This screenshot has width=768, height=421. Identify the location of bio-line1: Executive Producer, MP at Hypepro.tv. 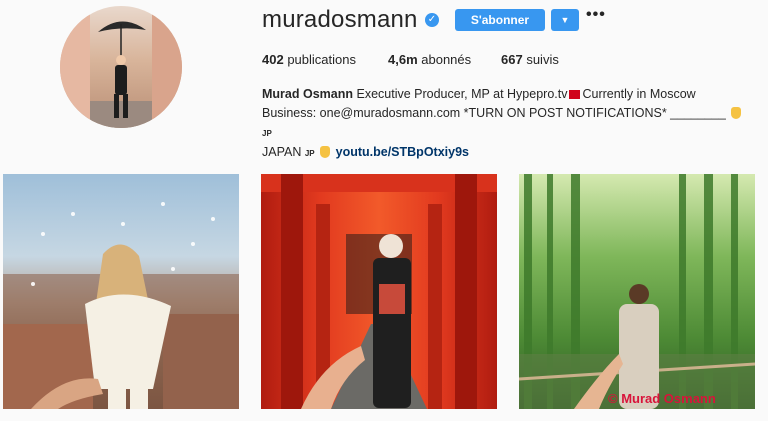
(462, 94).